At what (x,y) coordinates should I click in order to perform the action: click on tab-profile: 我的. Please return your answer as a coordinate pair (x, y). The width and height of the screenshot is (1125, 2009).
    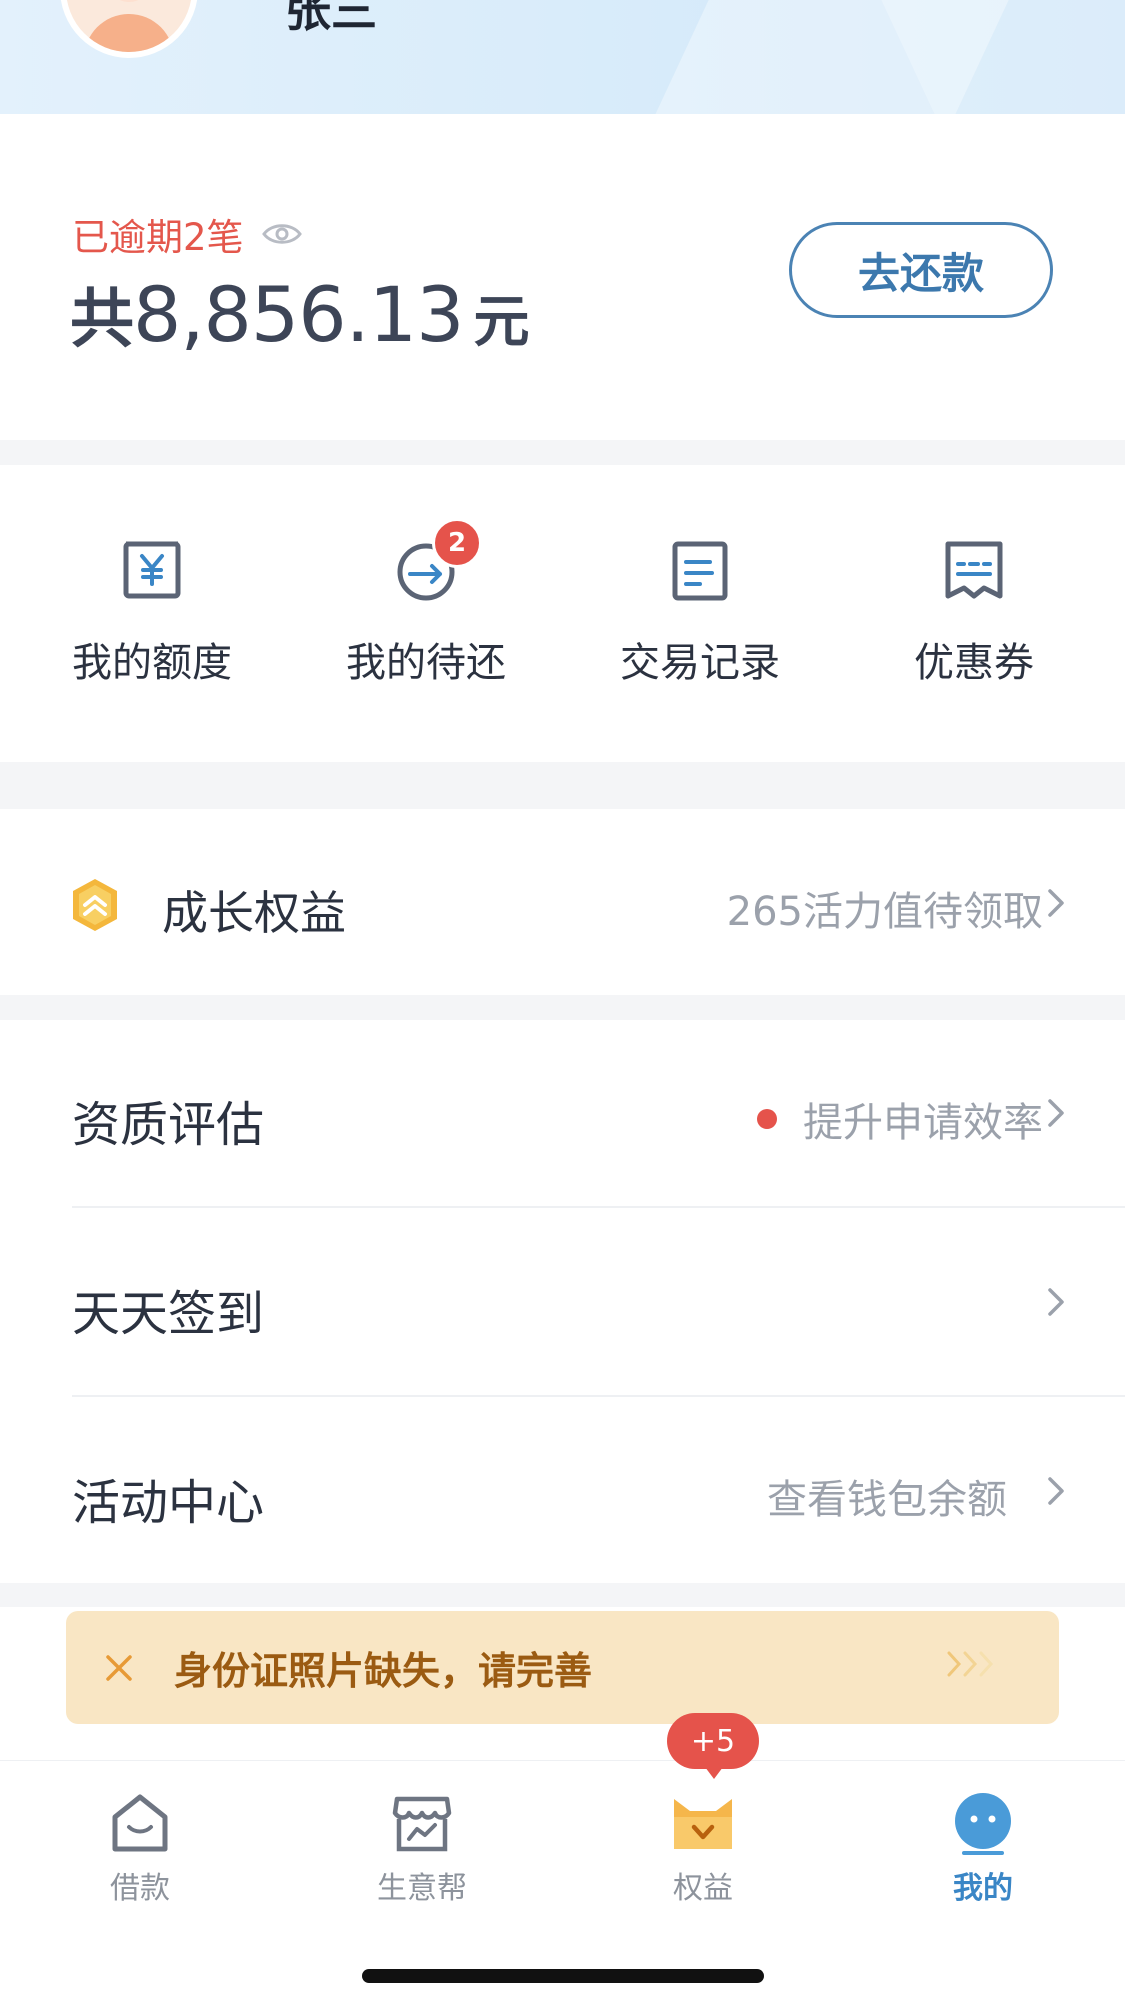
    Looking at the image, I should click on (983, 1849).